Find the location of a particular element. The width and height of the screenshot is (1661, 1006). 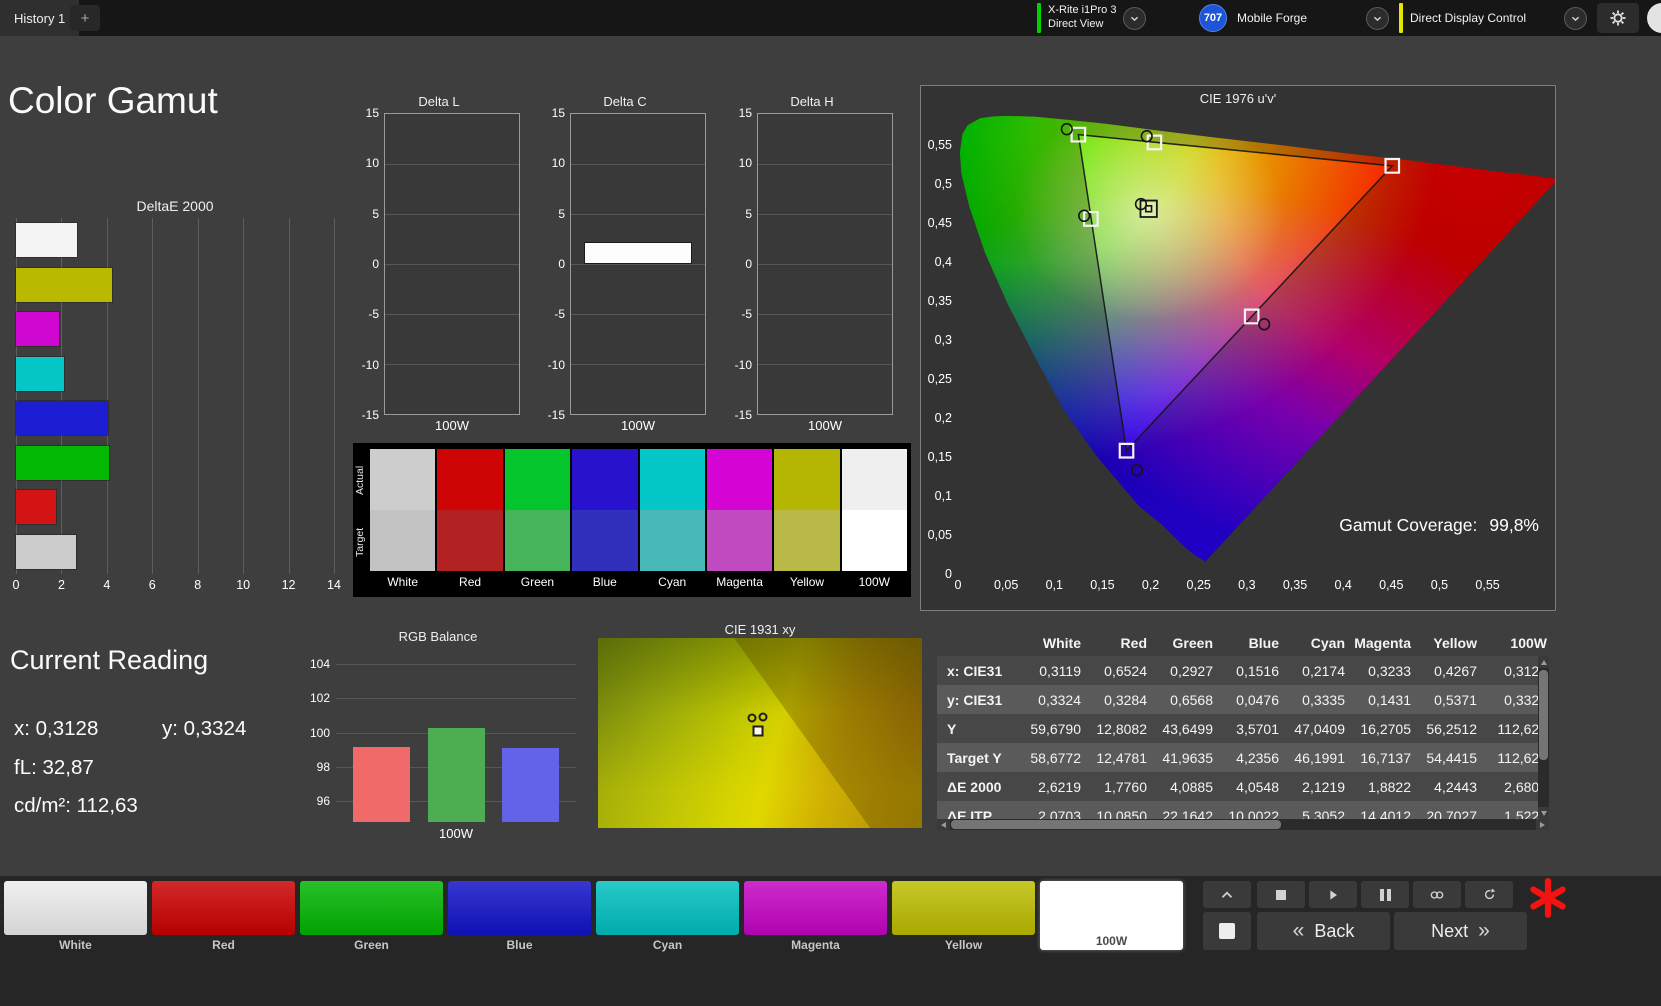

collapse-panel-button is located at coordinates (1227, 894).